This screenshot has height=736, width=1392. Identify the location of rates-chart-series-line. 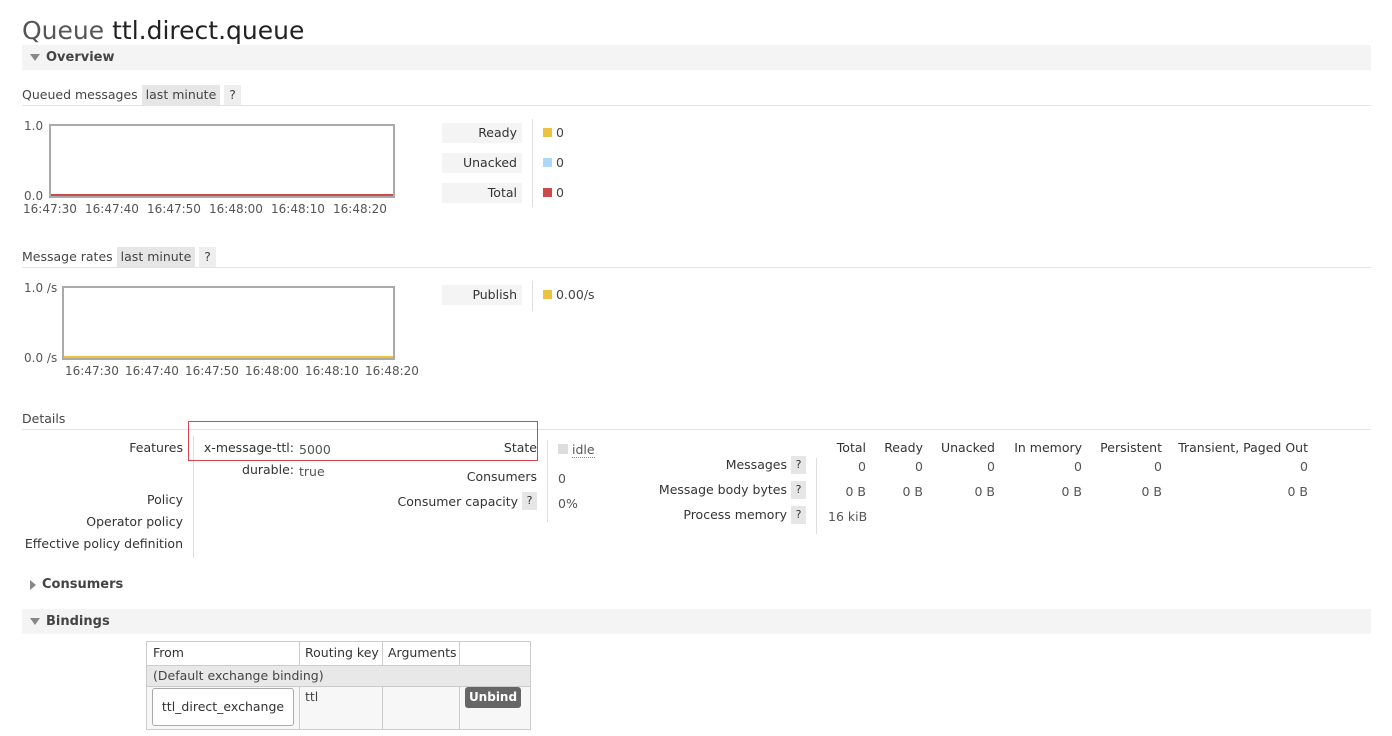
(228, 357).